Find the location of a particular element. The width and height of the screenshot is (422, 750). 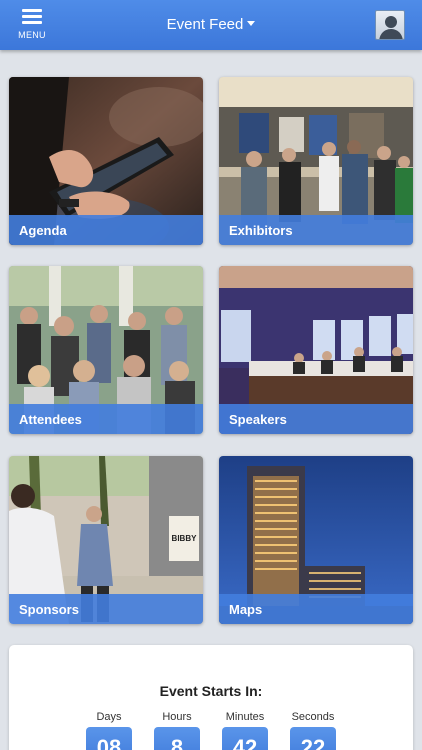

countdown-title: Event Starts In: is located at coordinates (211, 691).